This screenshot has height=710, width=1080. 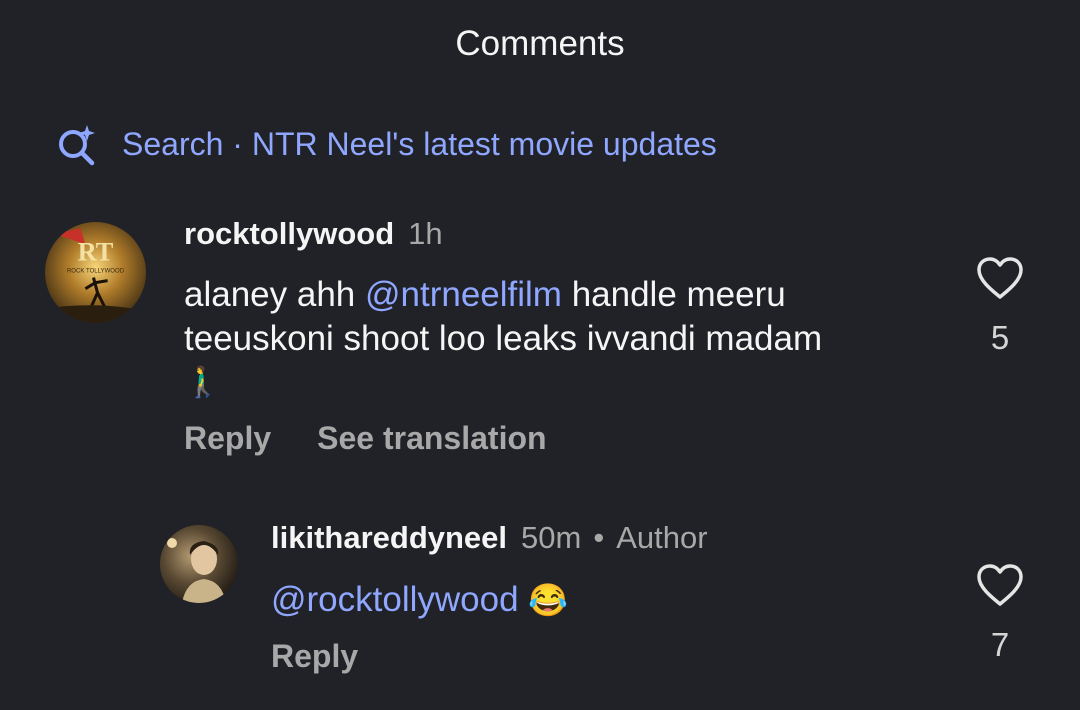 I want to click on reply-body: @rocktollywood 😂, so click(x=419, y=600).